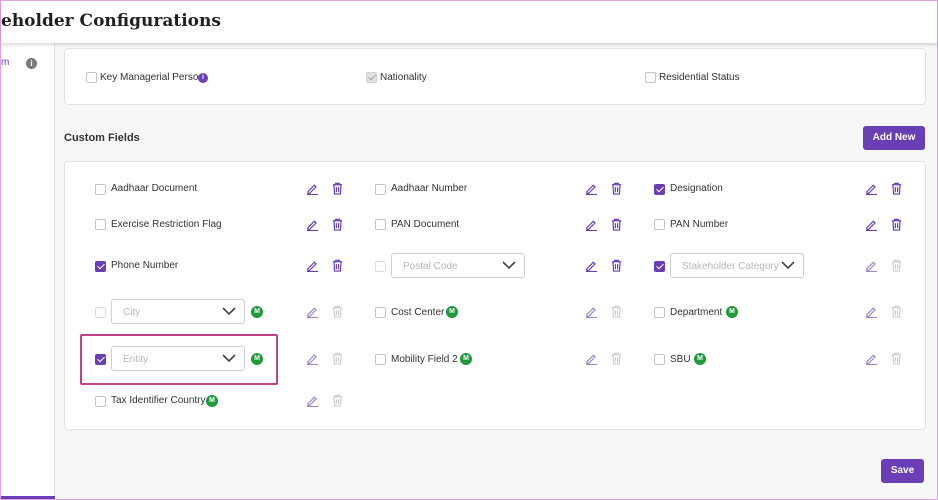 The image size is (938, 500). Describe the element at coordinates (380, 189) in the screenshot. I see `aadhaar-number-checkbox` at that location.